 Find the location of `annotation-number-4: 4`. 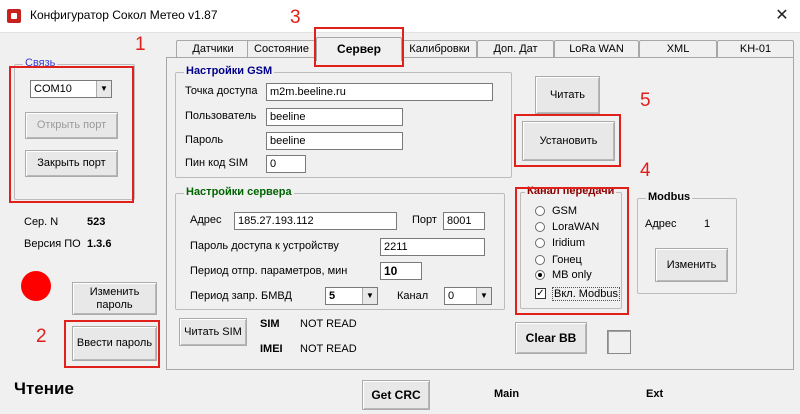

annotation-number-4: 4 is located at coordinates (645, 170).